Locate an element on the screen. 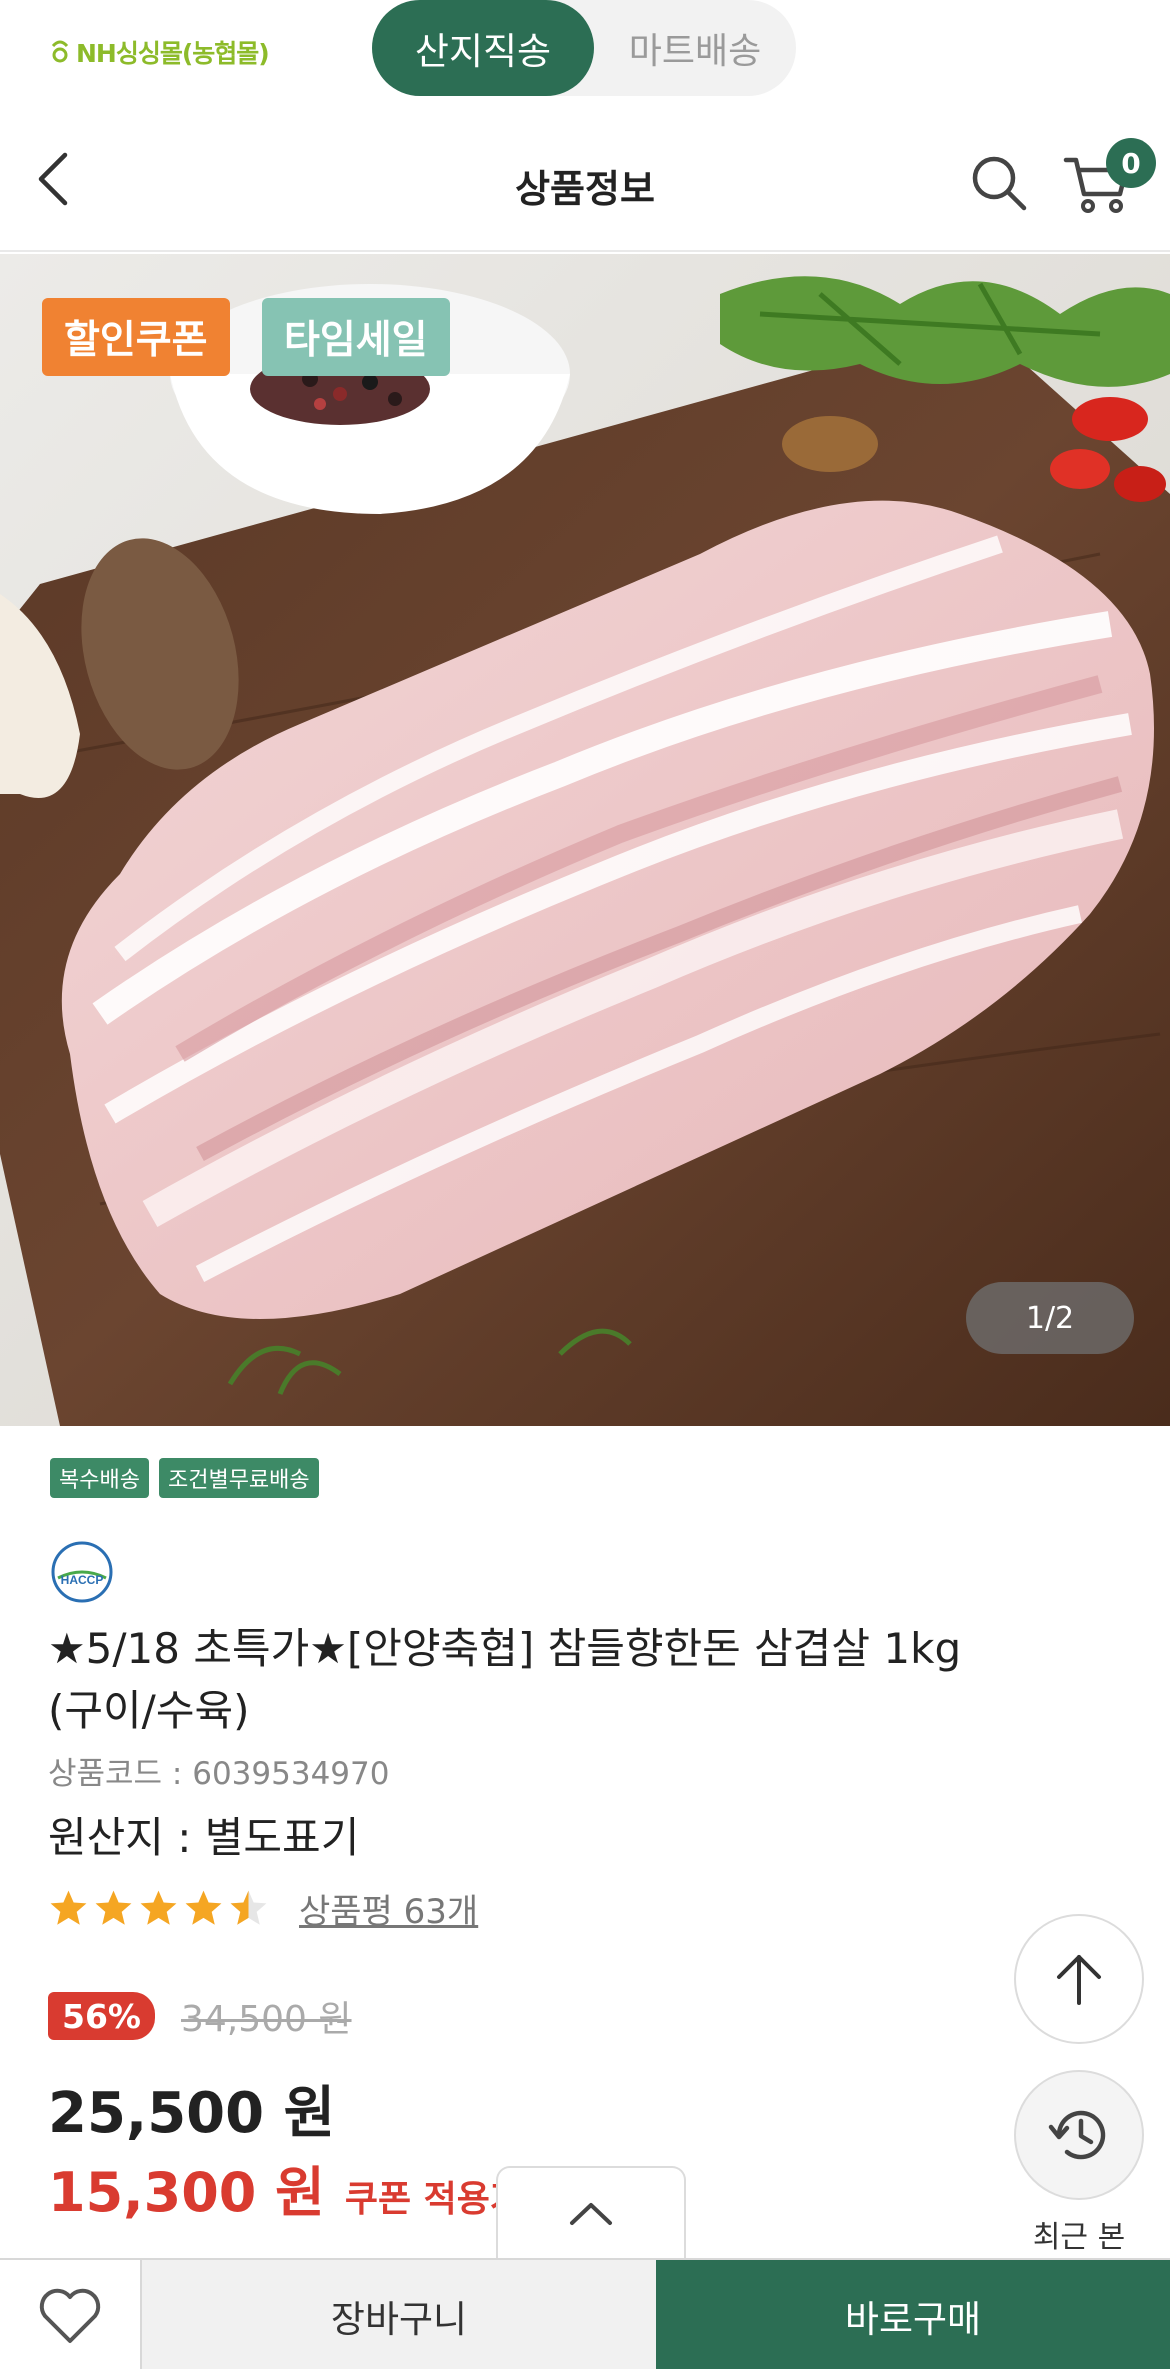 The height and width of the screenshot is (2369, 1170). rating-row: 상품평 63개 is located at coordinates (263, 1908).